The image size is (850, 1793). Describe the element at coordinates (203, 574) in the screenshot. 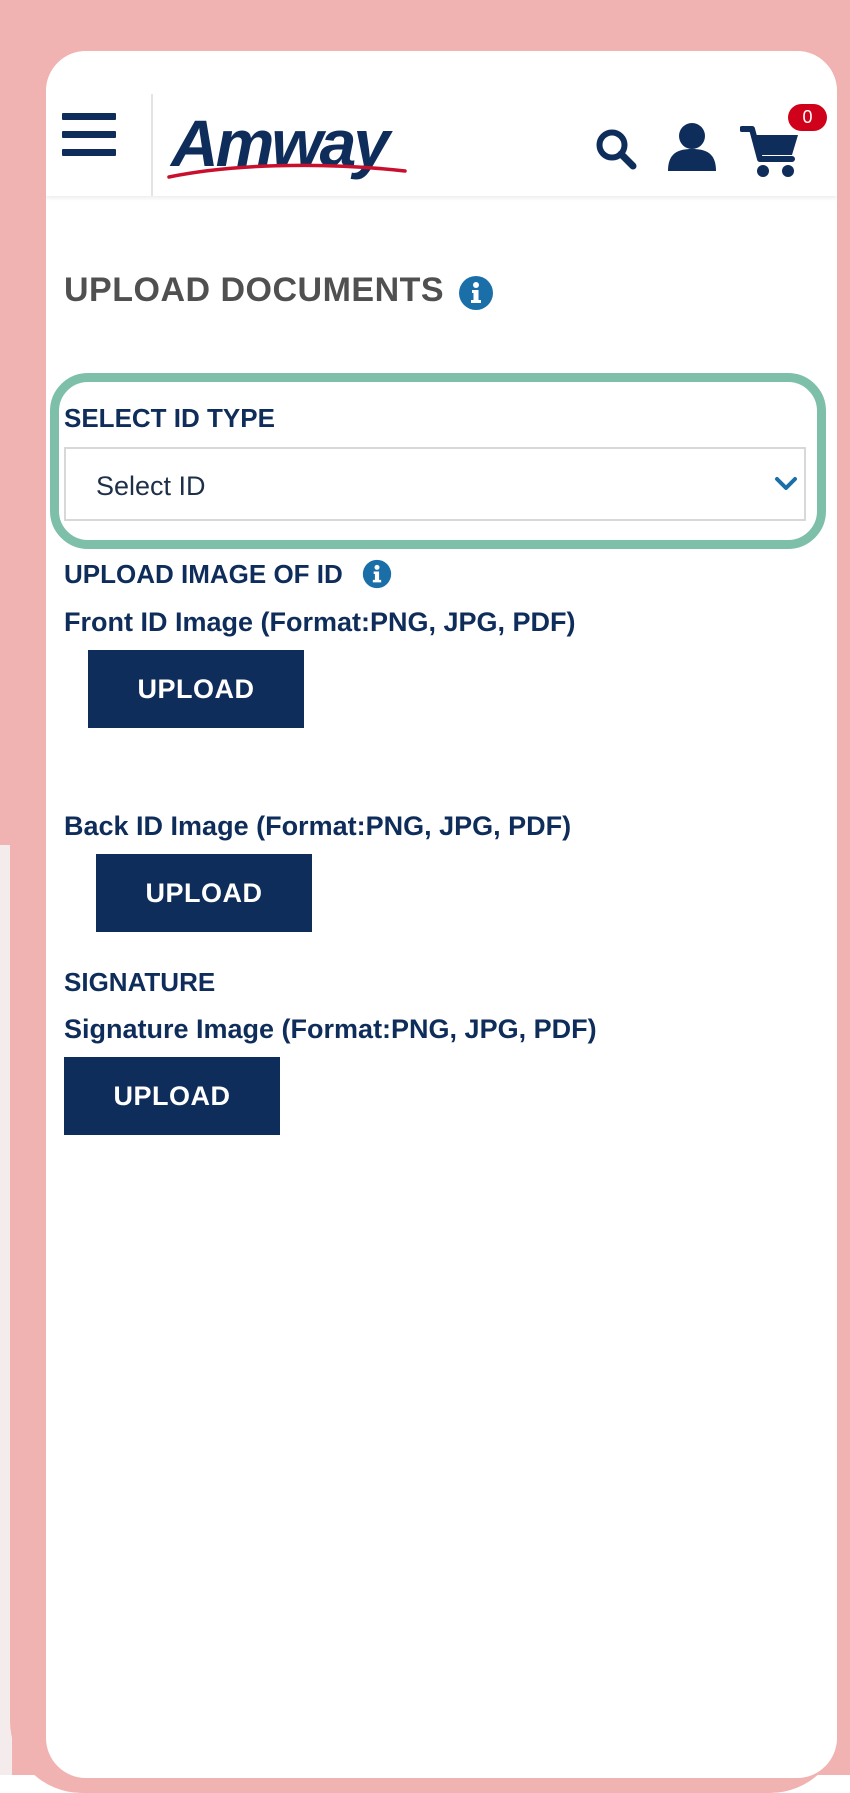

I see `upload-image-label: UPLOAD IMAGE OF ID` at that location.